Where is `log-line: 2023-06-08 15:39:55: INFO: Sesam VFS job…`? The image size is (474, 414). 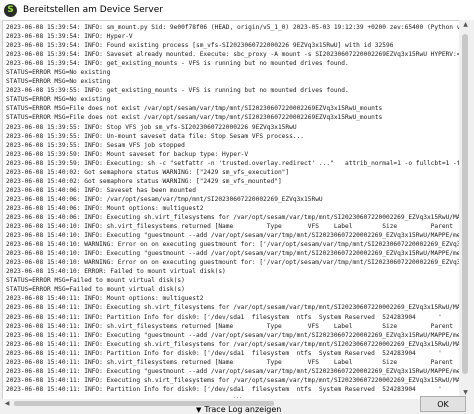 log-line: 2023-06-08 15:39:55: INFO: Sesam VFS job… is located at coordinates (95, 145).